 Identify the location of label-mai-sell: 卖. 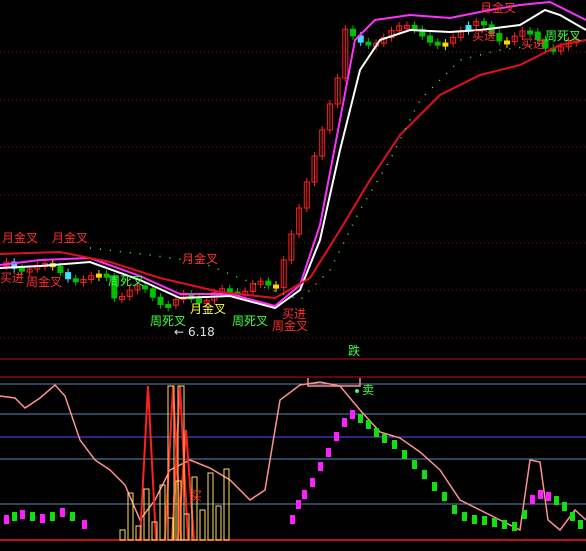
(368, 390).